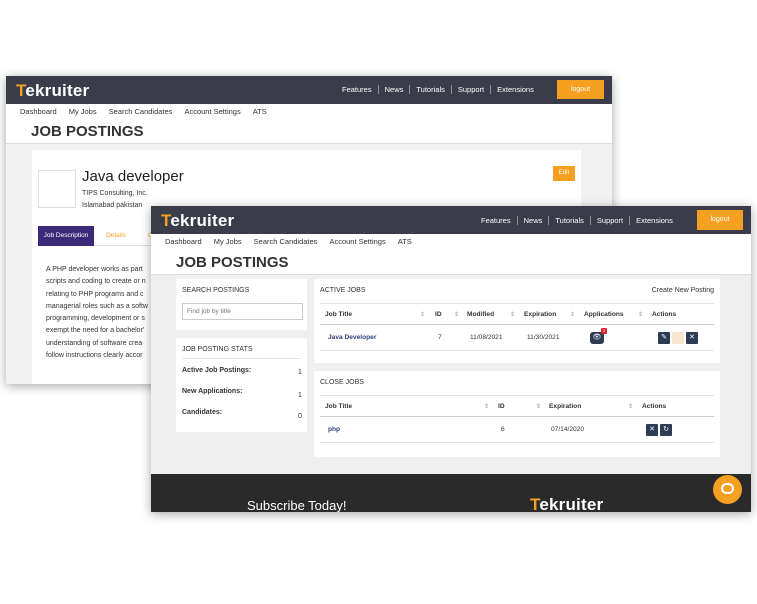  What do you see at coordinates (342, 382) in the screenshot?
I see `close-jobs-title: CLOSE JOBS` at bounding box center [342, 382].